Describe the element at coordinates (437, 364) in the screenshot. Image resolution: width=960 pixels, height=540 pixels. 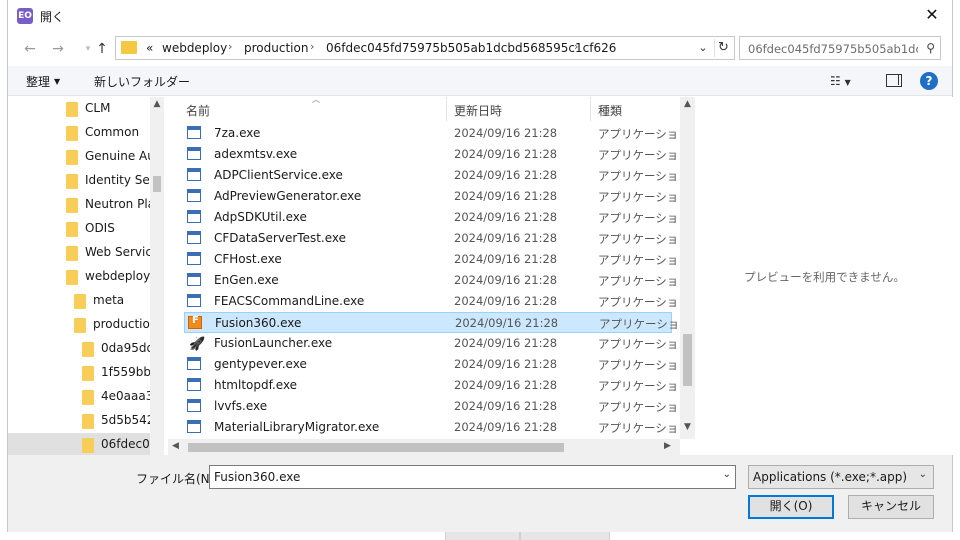
I see `file-row: gentypever.exe 2024/09/16 21:28 アプリケーション` at that location.